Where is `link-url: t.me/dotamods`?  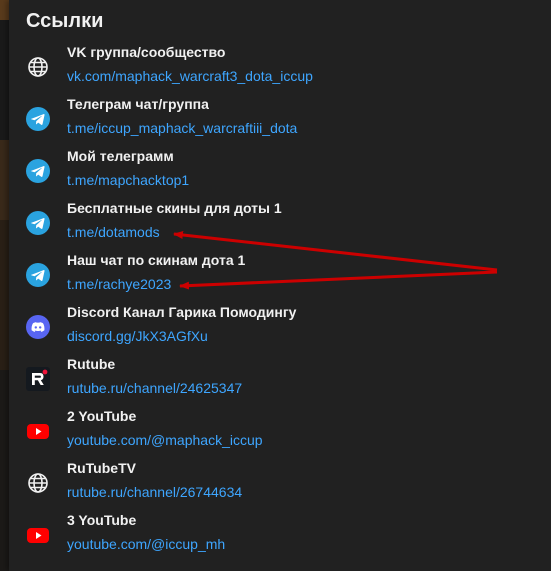 link-url: t.me/dotamods is located at coordinates (113, 232).